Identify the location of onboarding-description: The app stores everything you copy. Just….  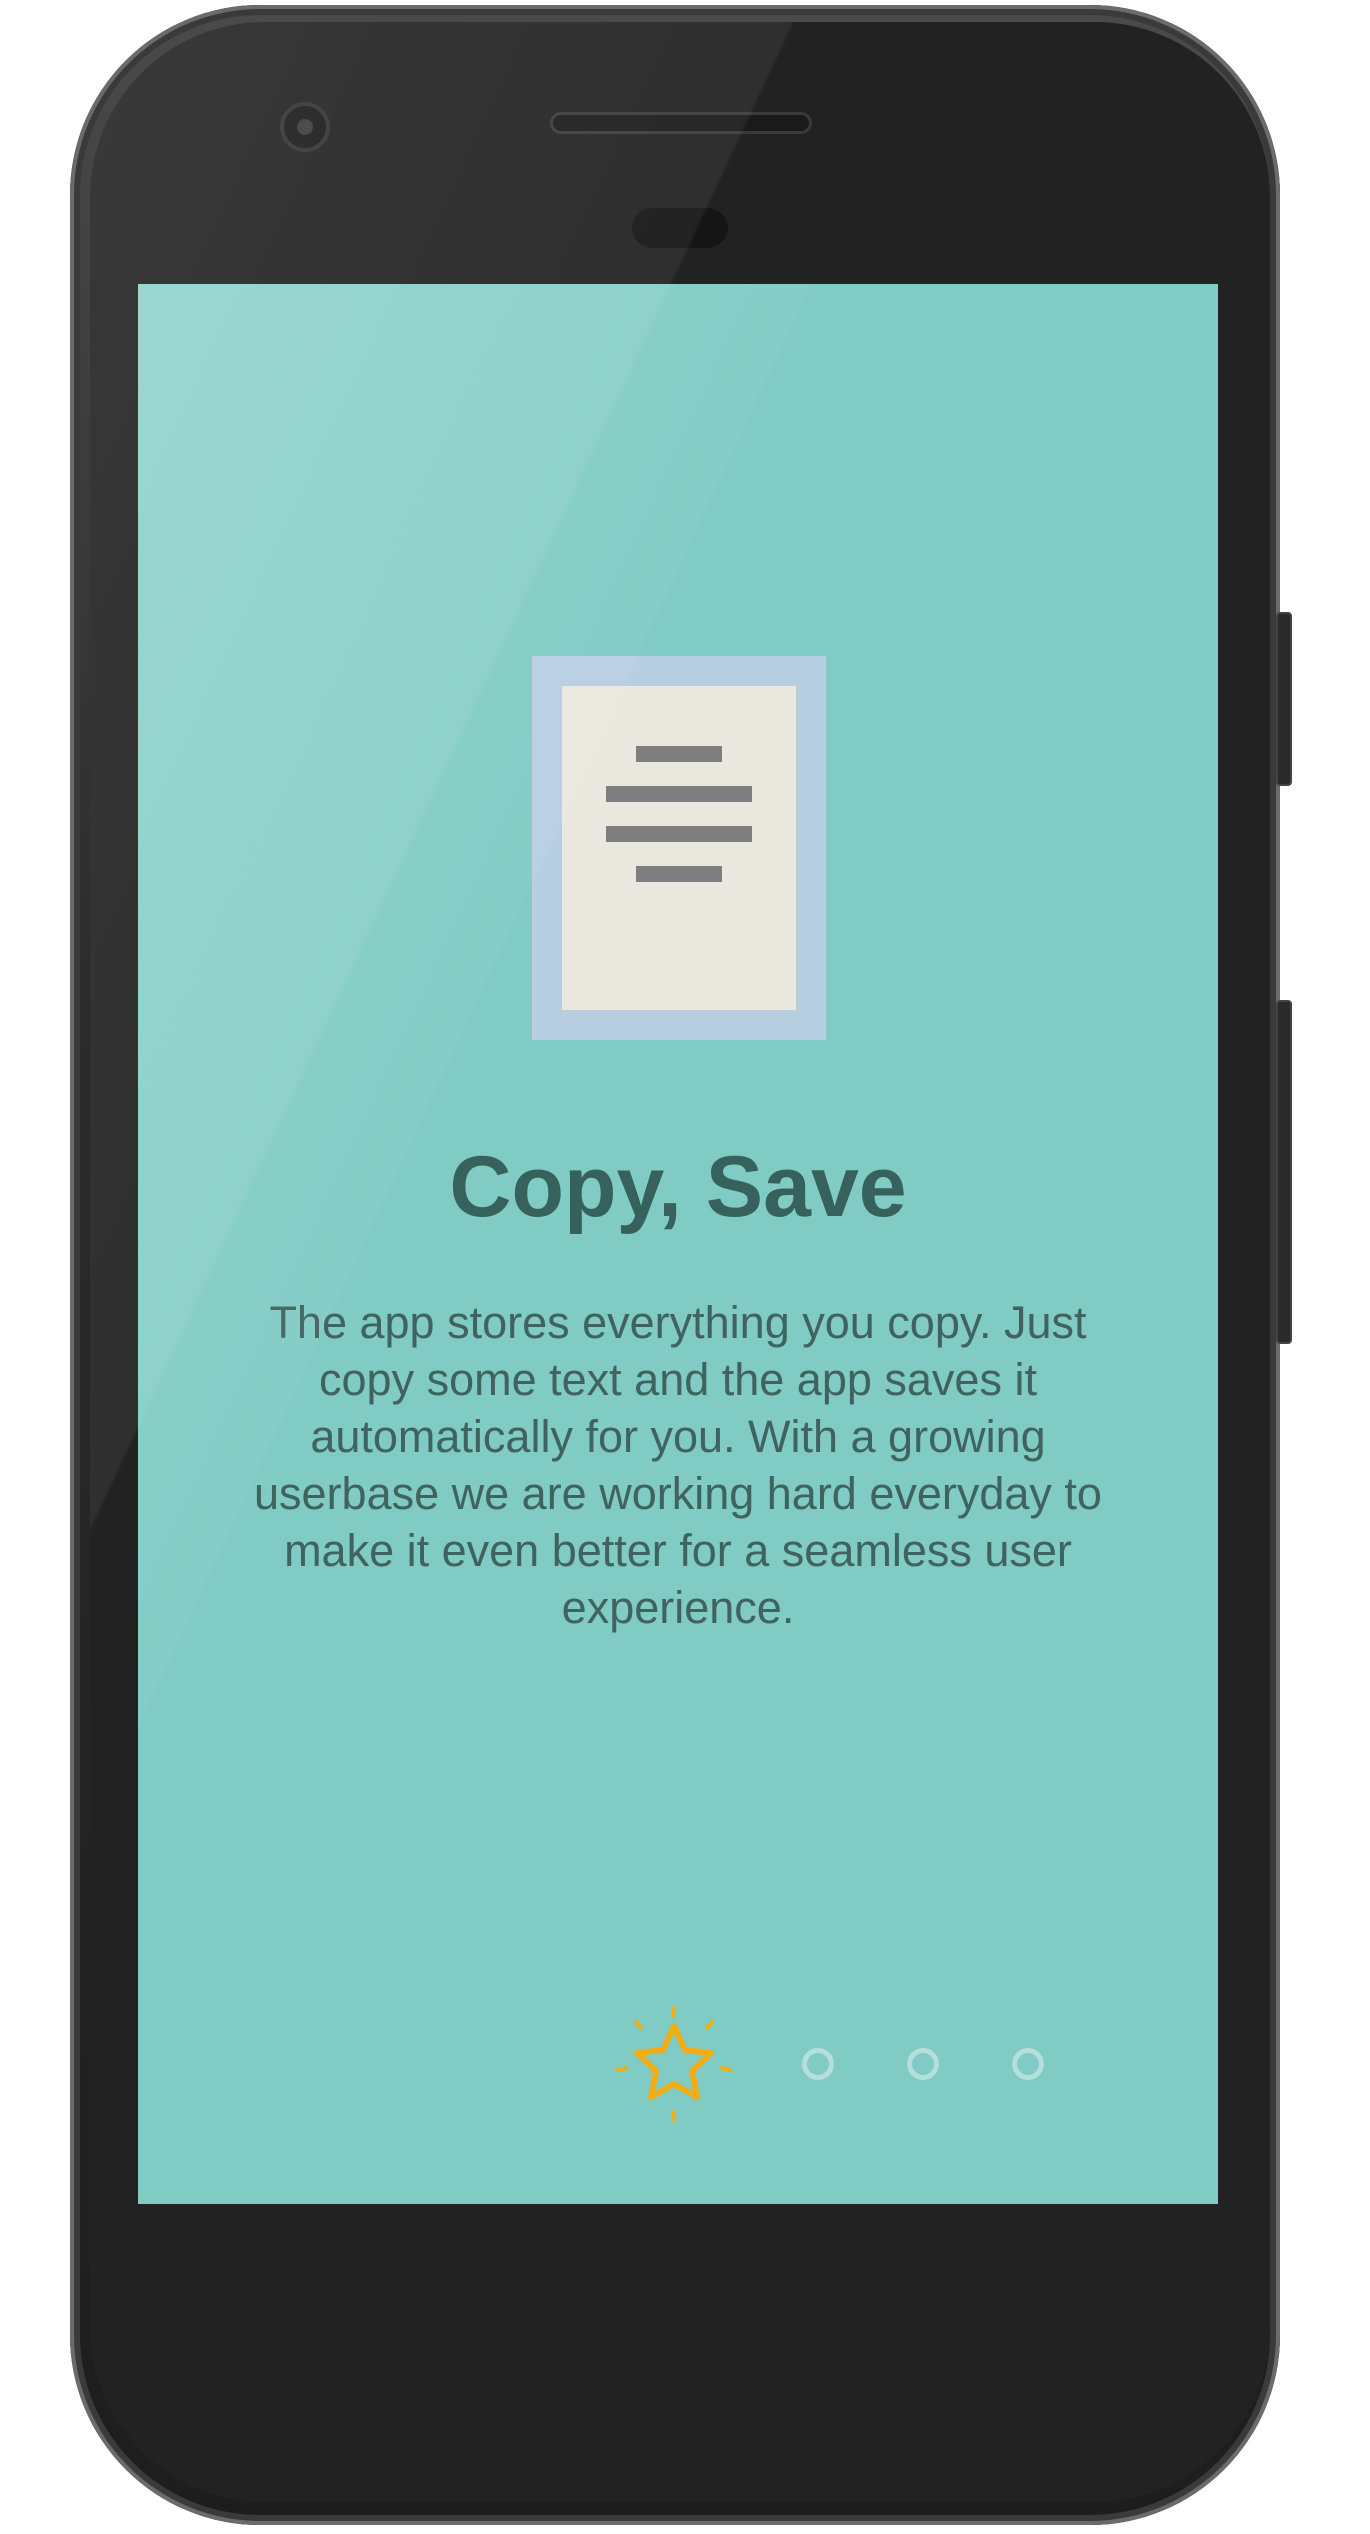
(678, 1465).